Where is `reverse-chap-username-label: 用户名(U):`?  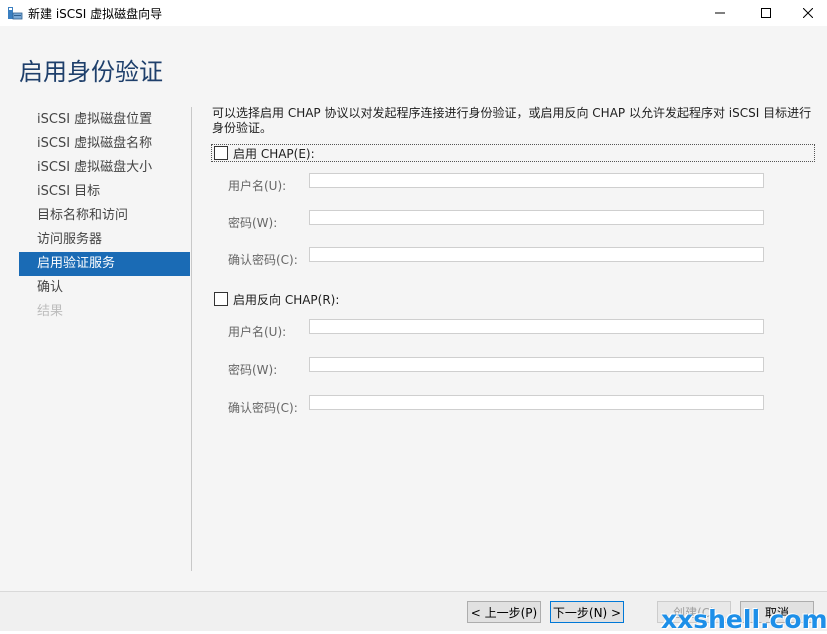
reverse-chap-username-label: 用户名(U): is located at coordinates (257, 332).